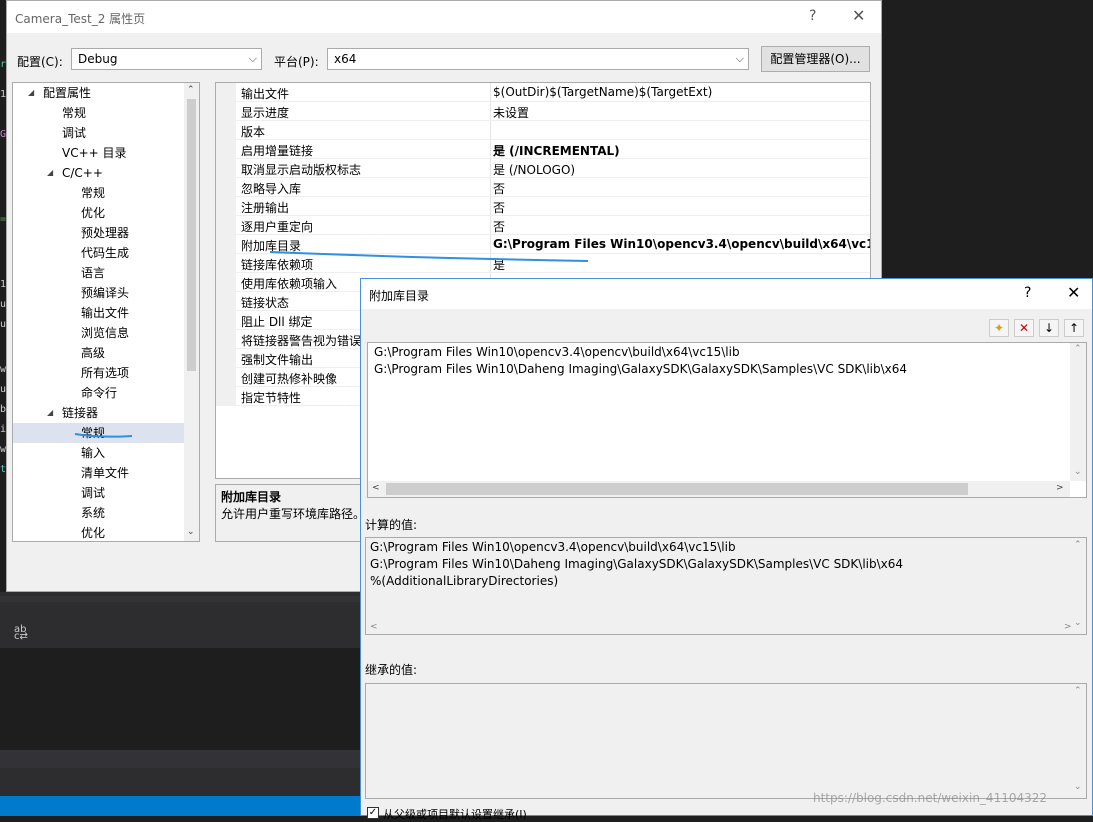 The width and height of the screenshot is (1093, 822). Describe the element at coordinates (602, 92) in the screenshot. I see `property-value: $(OutDir)$(TargetName)$(TargetExt)` at that location.